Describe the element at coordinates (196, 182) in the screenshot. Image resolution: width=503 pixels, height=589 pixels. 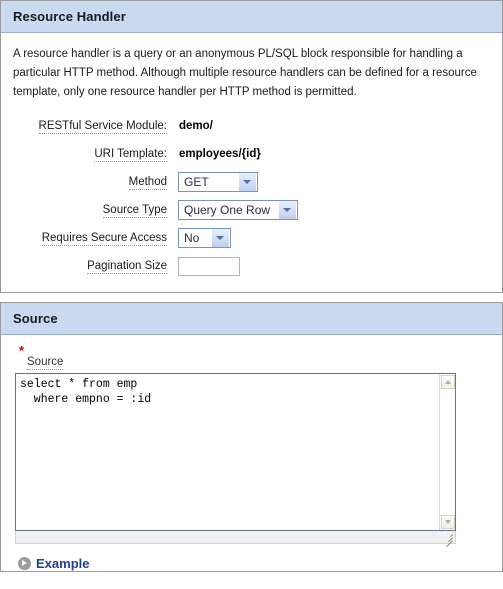
I see `select-method-value: GET` at that location.